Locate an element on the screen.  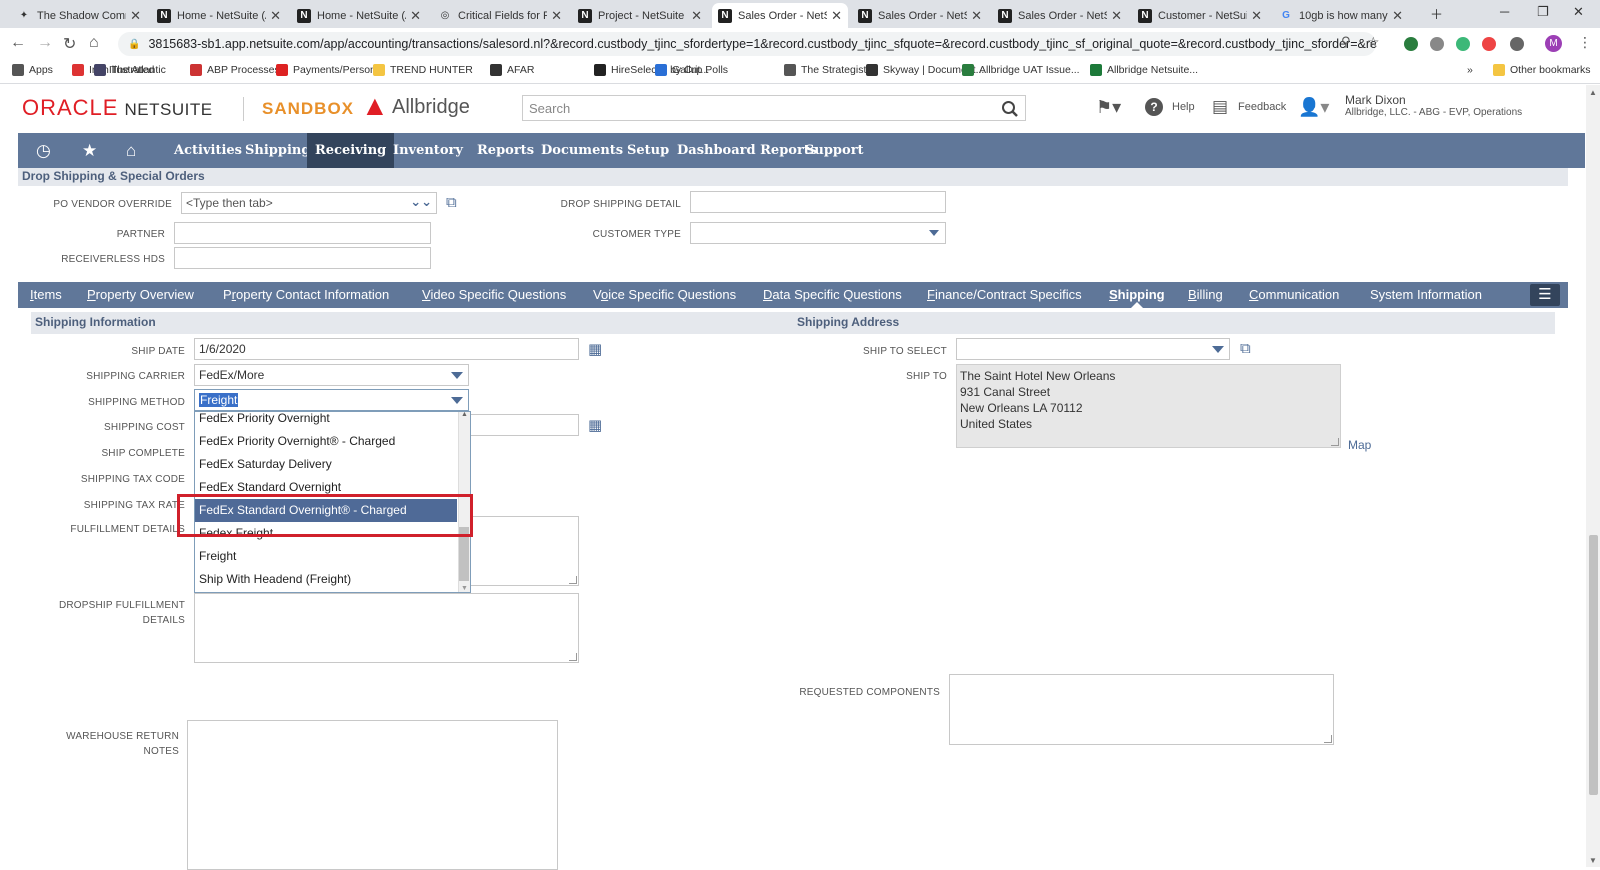
forward-icon: → is located at coordinates (45, 43).